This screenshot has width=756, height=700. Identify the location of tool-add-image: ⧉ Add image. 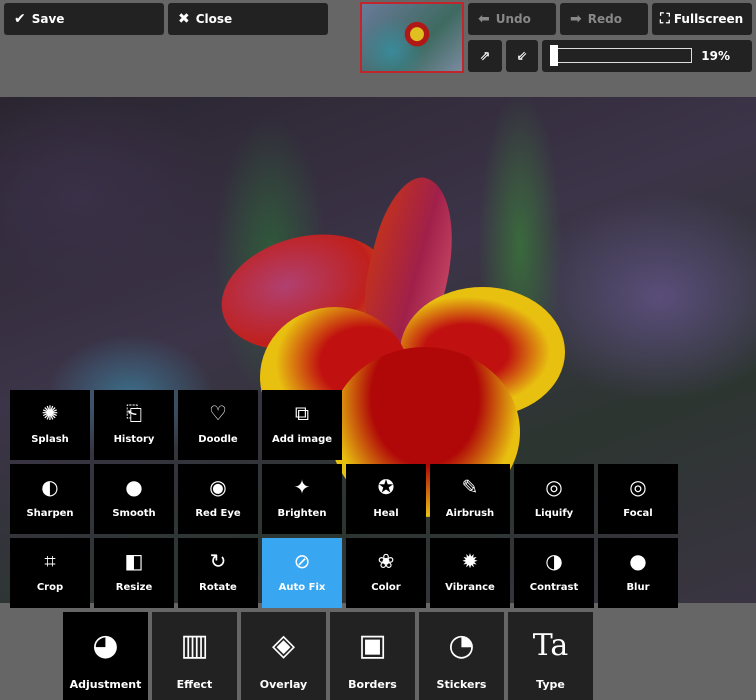
(302, 425).